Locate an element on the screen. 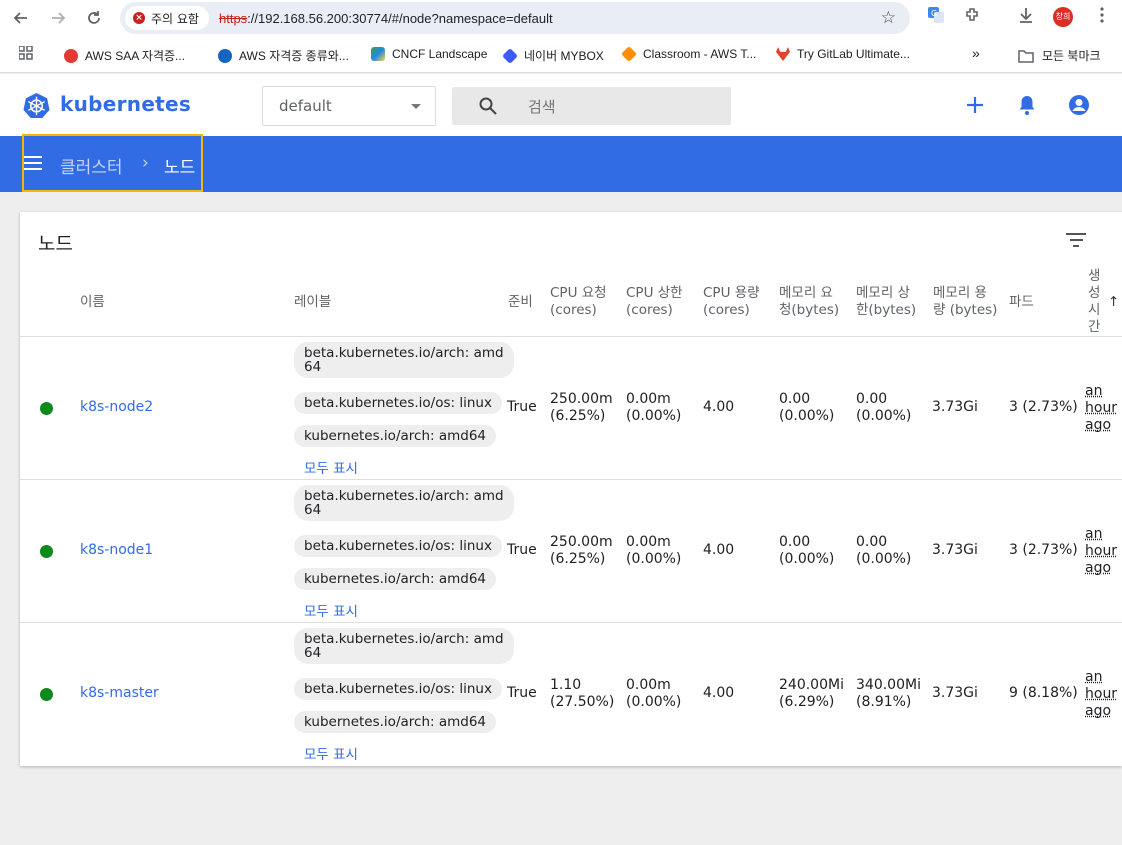 Image resolution: width=1122 pixels, height=845 pixels. search-icon is located at coordinates (488, 106).